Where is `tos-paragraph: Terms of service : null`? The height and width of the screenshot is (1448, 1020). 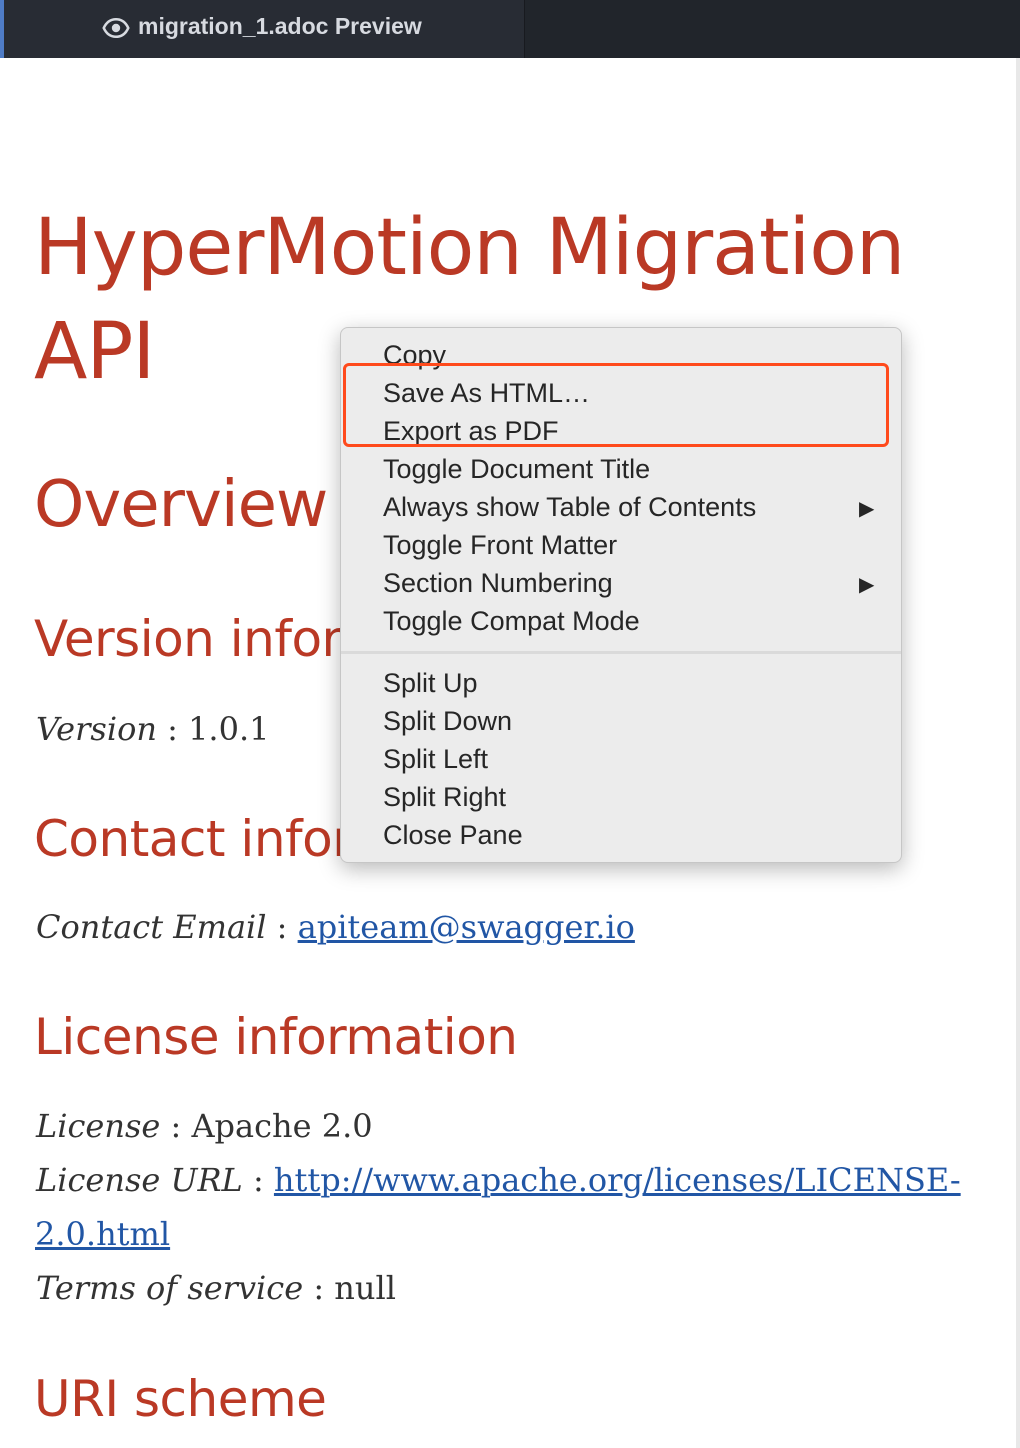
tos-paragraph: Terms of service : null is located at coordinates (216, 1288).